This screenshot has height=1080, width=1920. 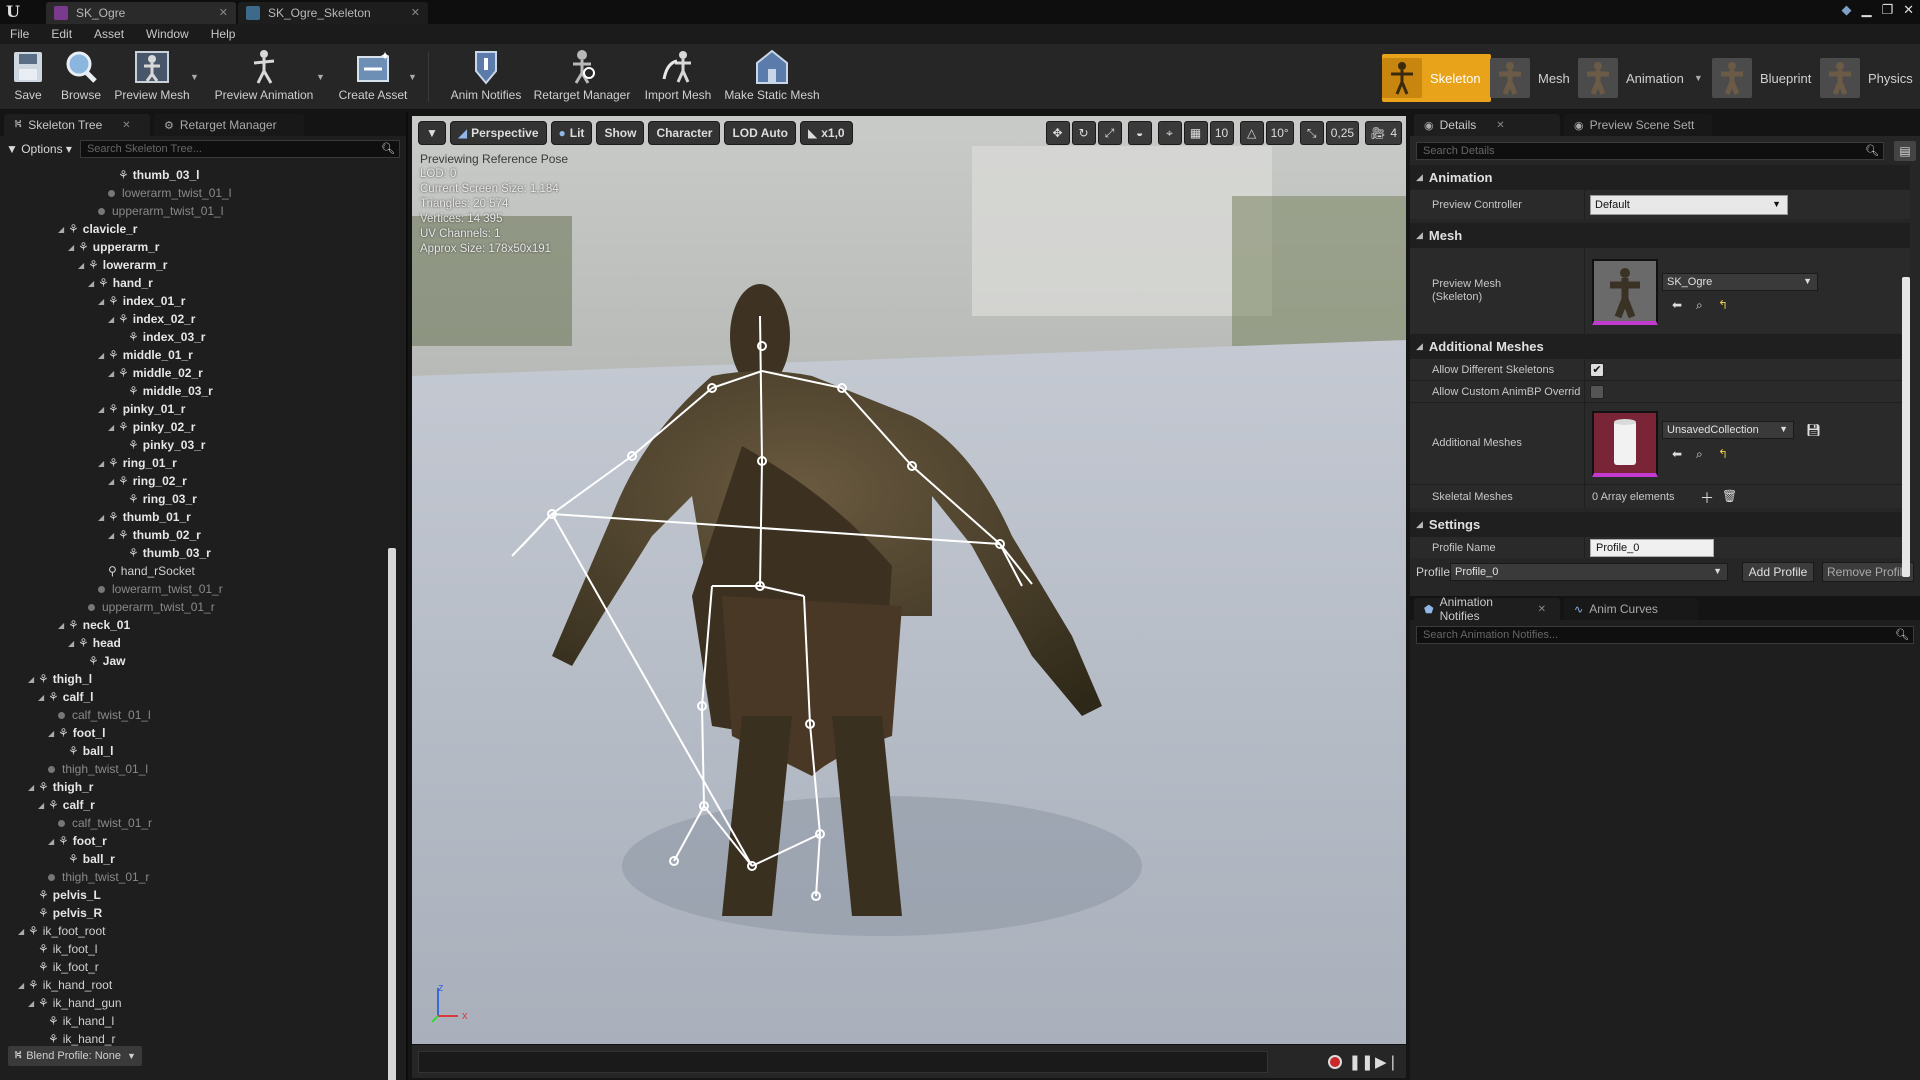 What do you see at coordinates (62, 949) in the screenshot?
I see `tree-row-ik-foot-l: ⚘ ik_foot_l` at bounding box center [62, 949].